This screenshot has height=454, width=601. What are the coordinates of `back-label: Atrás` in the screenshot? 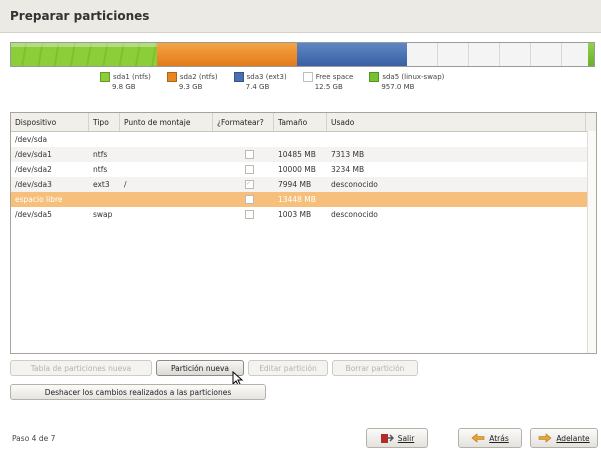 It's located at (499, 438).